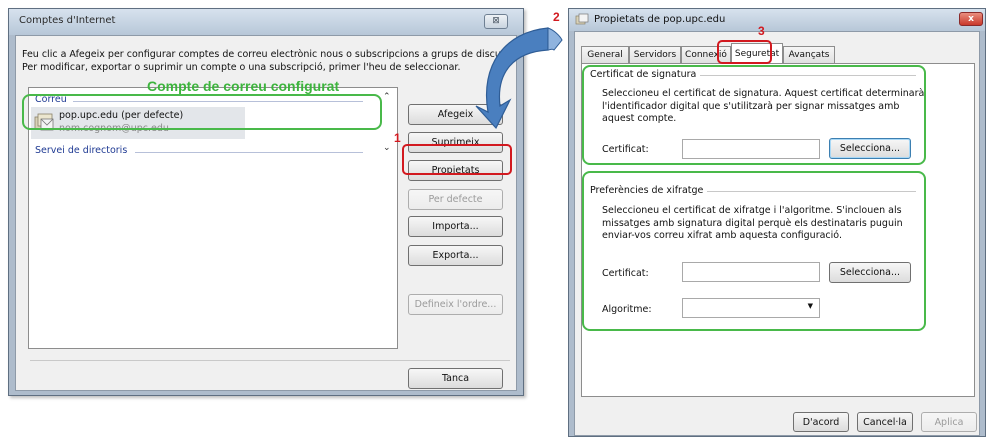 This screenshot has width=989, height=437. Describe the element at coordinates (821, 422) in the screenshot. I see `ok-button: D'acord` at that location.